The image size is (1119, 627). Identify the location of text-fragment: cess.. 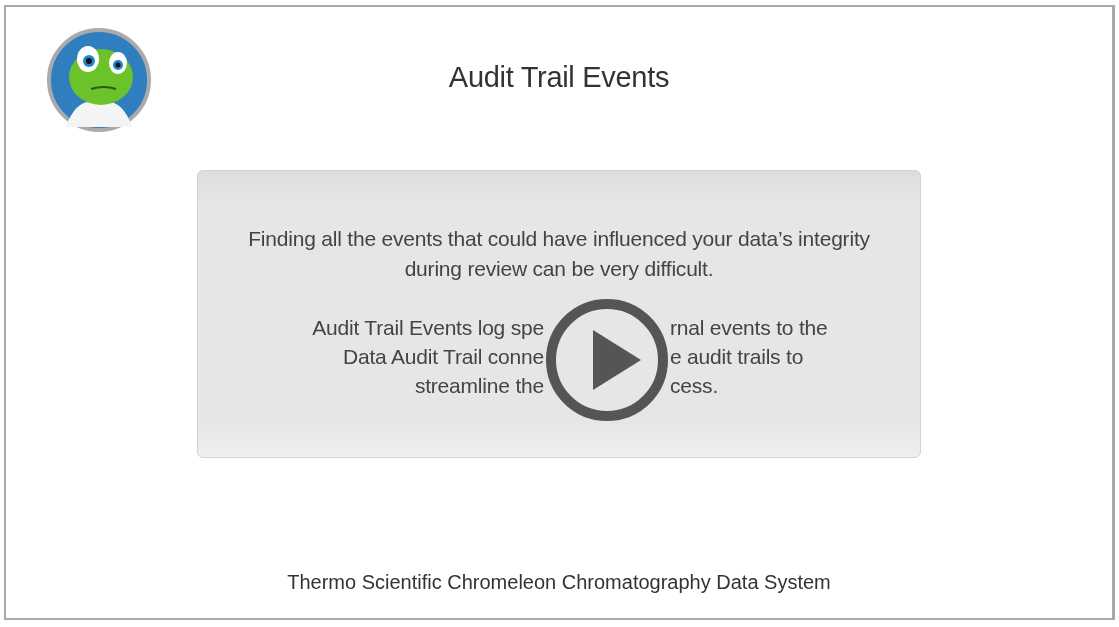
(694, 385).